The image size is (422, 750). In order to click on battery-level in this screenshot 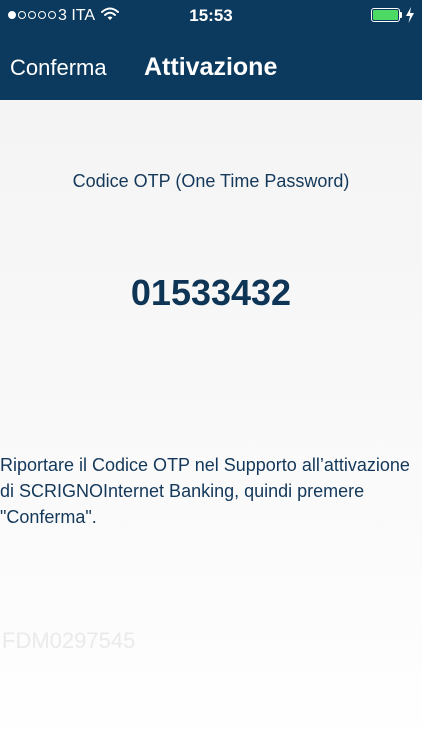, I will do `click(385, 15)`.